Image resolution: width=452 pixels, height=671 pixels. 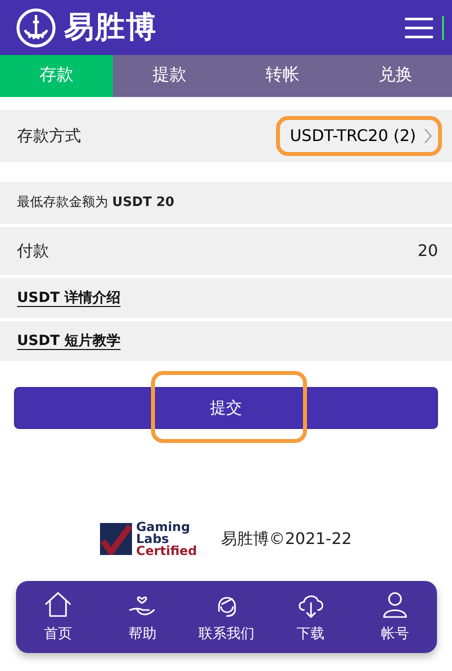 I want to click on brand-name: 易胜博, so click(x=110, y=28).